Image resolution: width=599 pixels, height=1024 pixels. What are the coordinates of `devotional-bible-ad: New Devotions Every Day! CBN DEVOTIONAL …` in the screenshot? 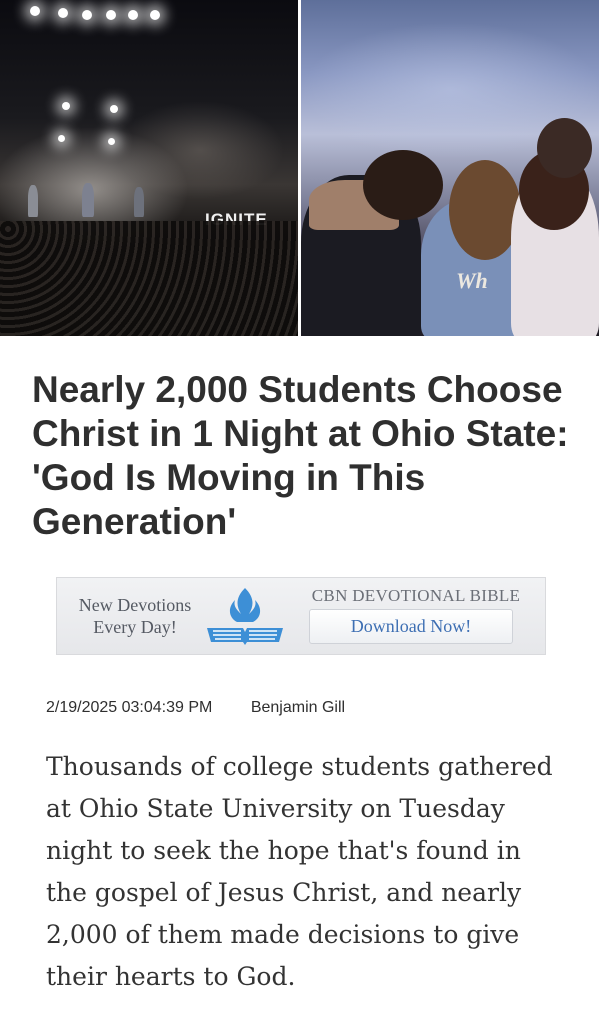 It's located at (301, 616).